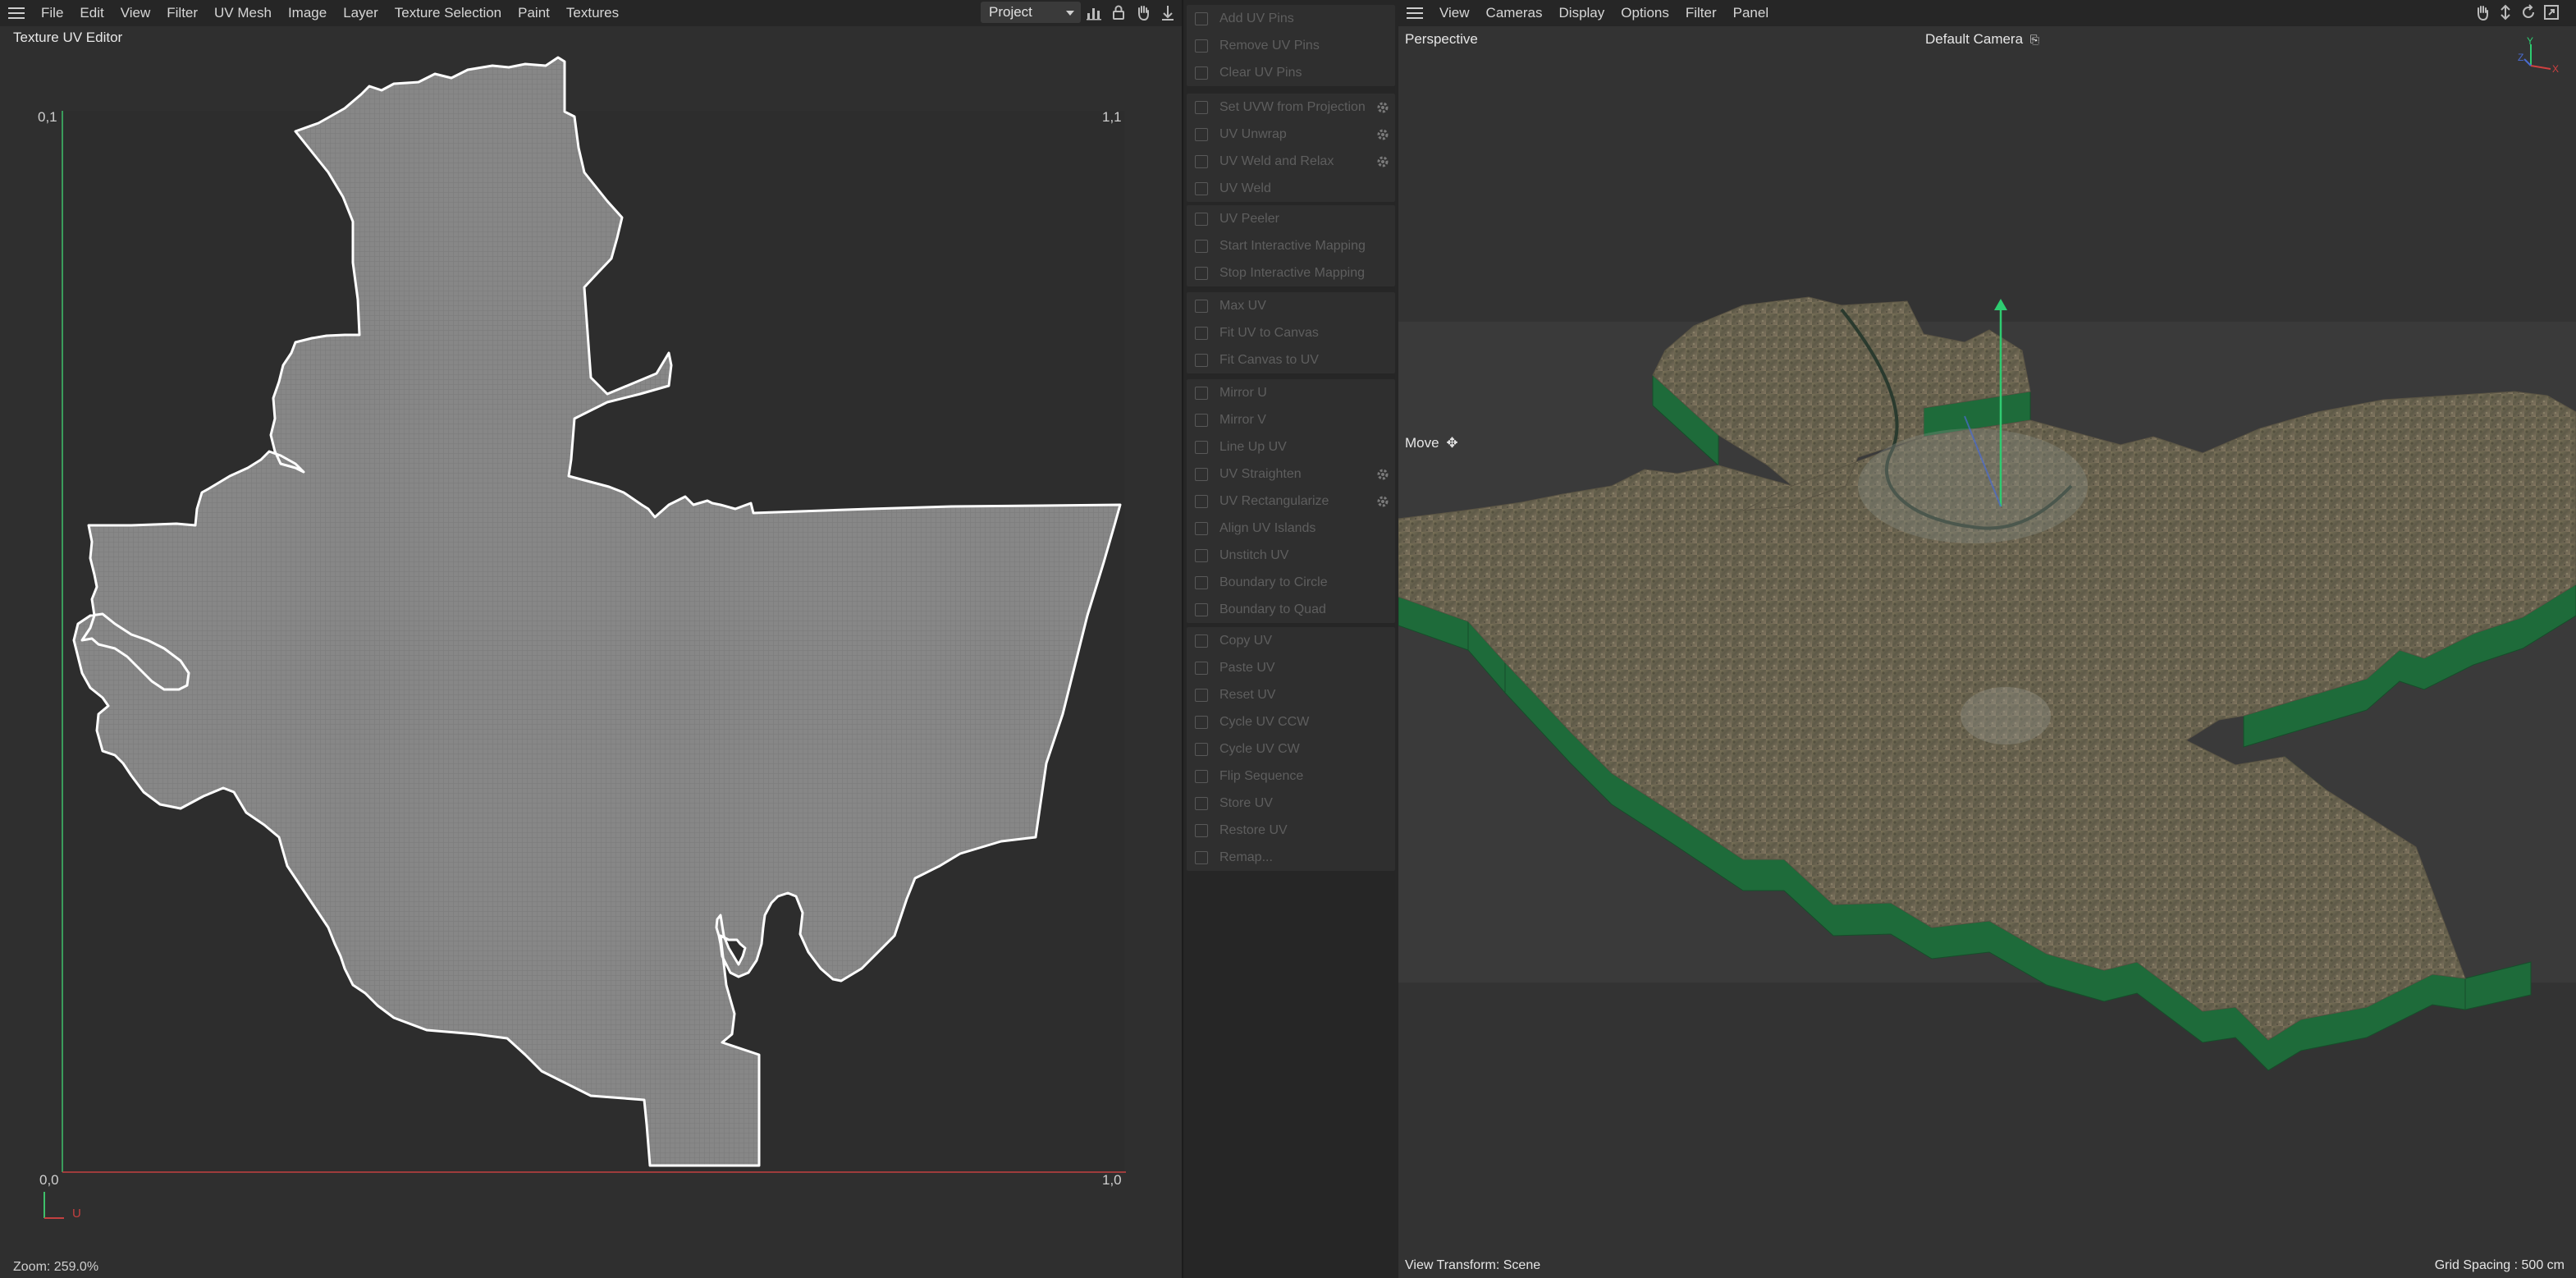  I want to click on unstitch-icon, so click(1201, 555).